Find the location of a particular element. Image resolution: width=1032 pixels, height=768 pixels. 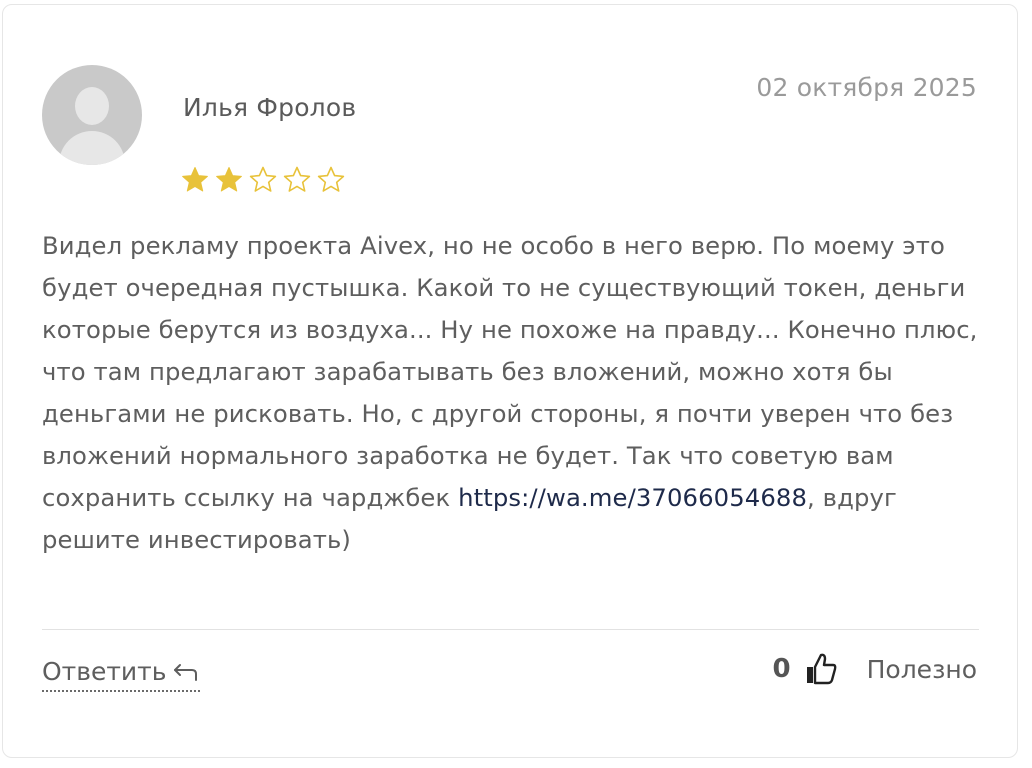

helpful-button: Полезно is located at coordinates (922, 669).